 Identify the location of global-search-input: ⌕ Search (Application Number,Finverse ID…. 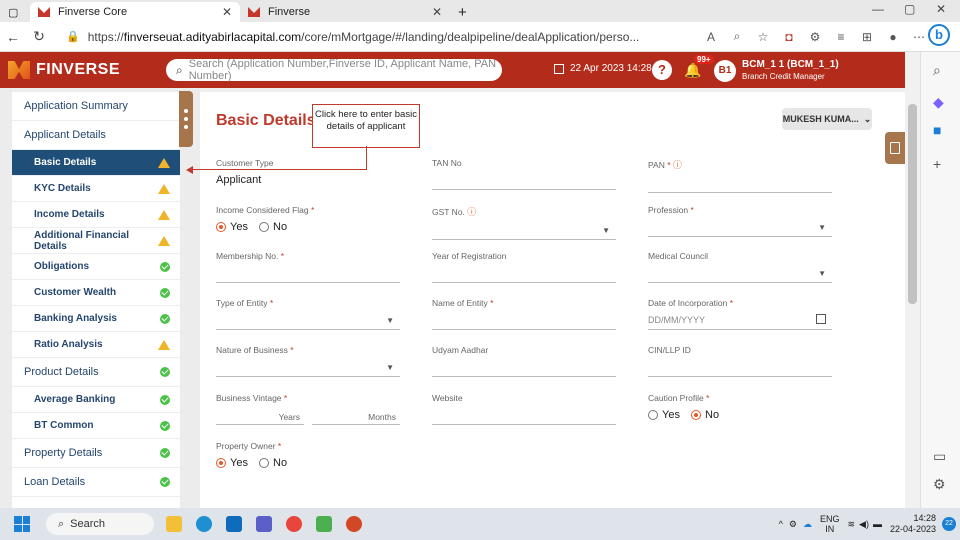
(334, 70).